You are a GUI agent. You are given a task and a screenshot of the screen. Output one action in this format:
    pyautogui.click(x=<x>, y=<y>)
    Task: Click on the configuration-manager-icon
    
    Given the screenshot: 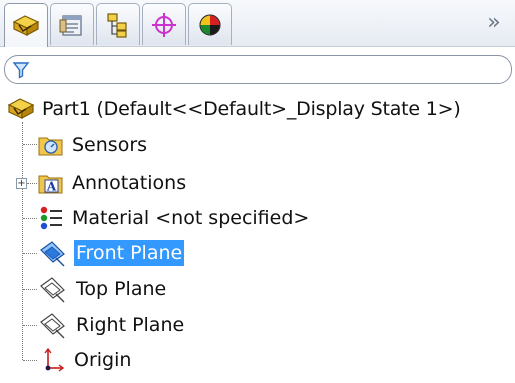 What is the action you would take?
    pyautogui.click(x=117, y=25)
    